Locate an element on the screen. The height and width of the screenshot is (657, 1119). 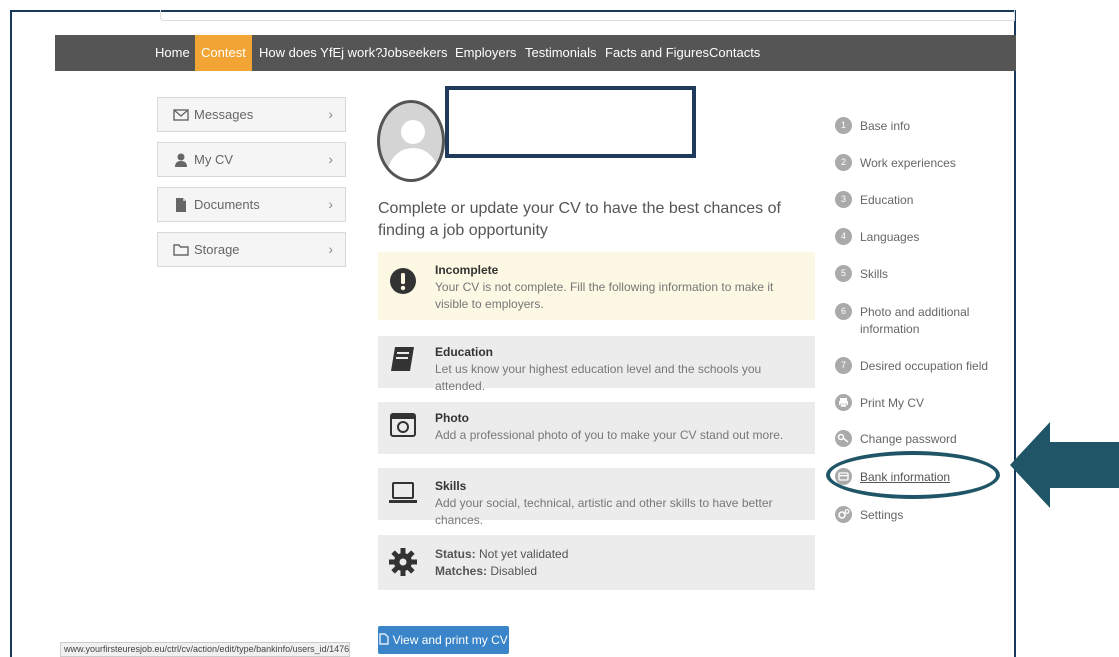
annotation-arrow-icon is located at coordinates (1064, 465).